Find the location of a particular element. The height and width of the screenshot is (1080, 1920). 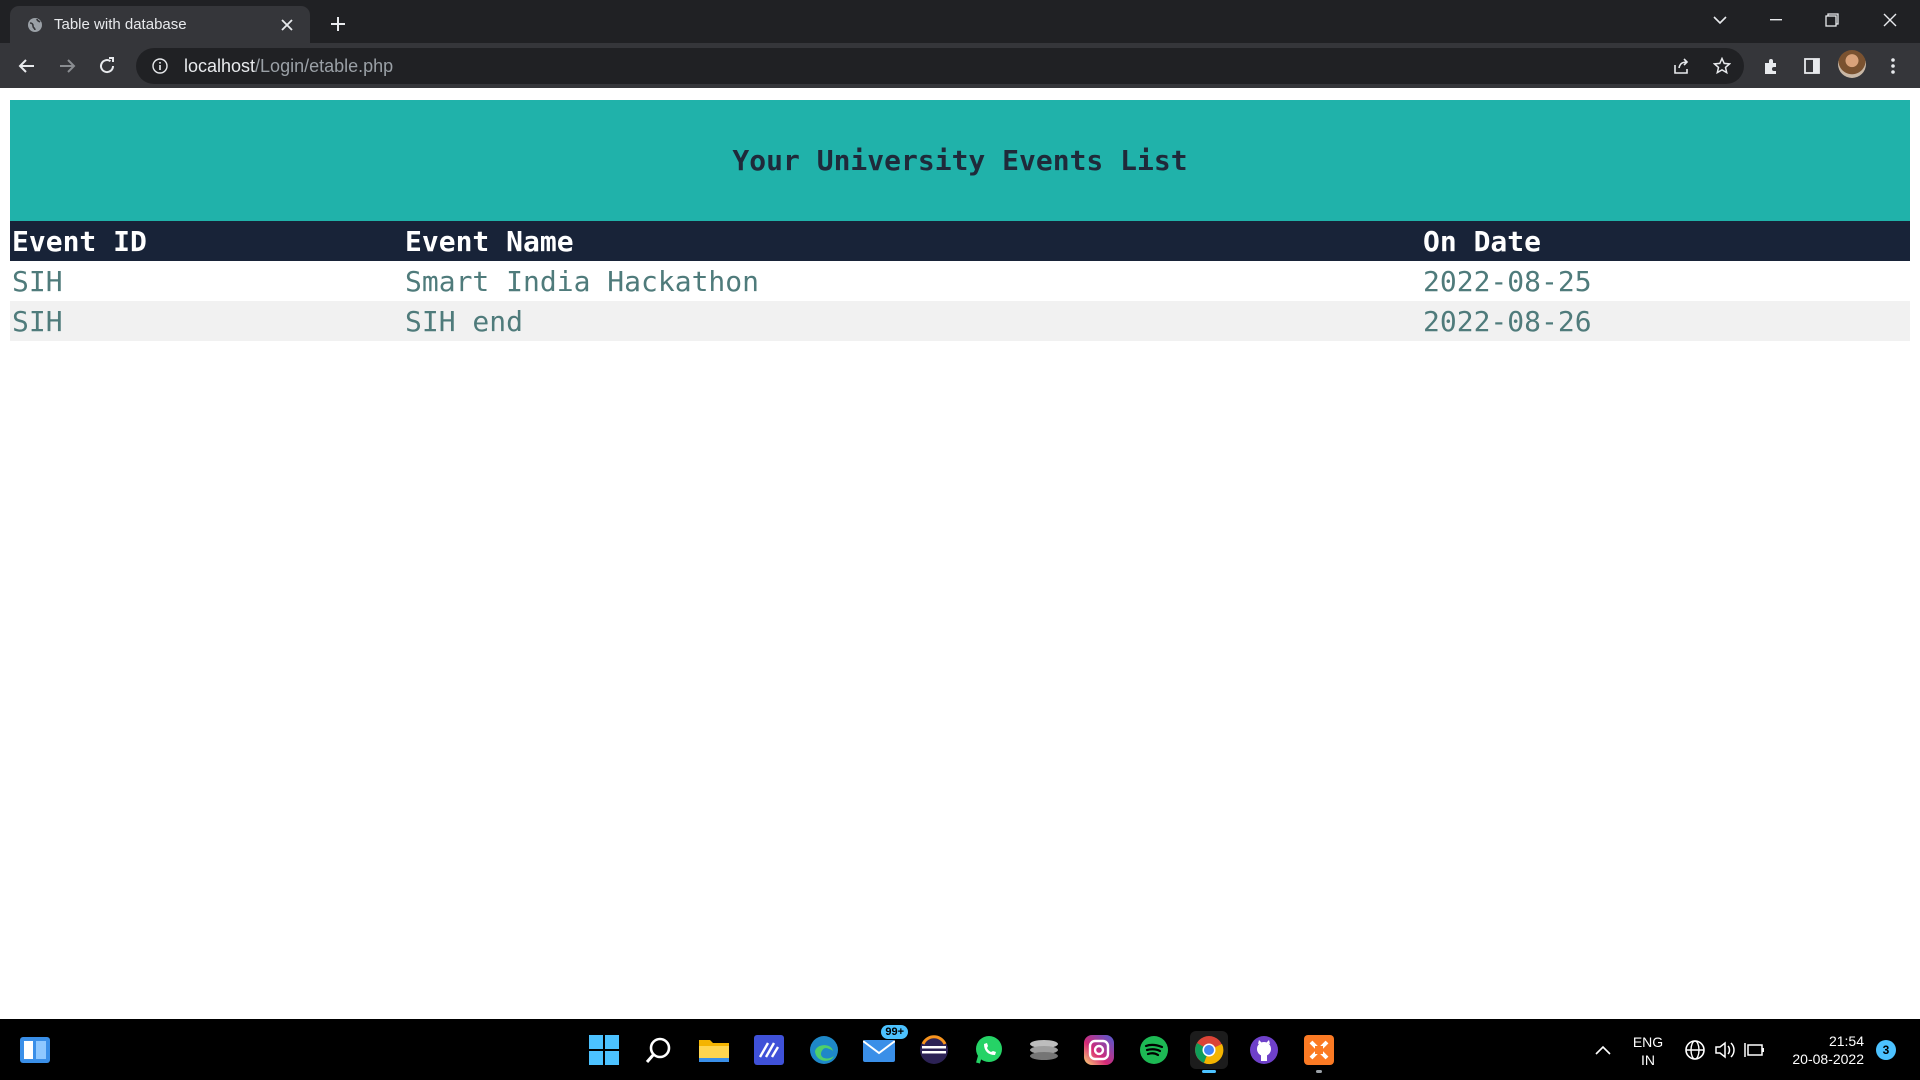

url-host: localhost is located at coordinates (220, 65).